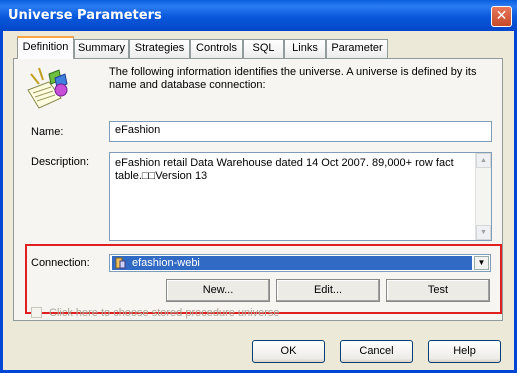 This screenshot has width=517, height=373. What do you see at coordinates (438, 290) in the screenshot?
I see `test-connection-button: Test` at bounding box center [438, 290].